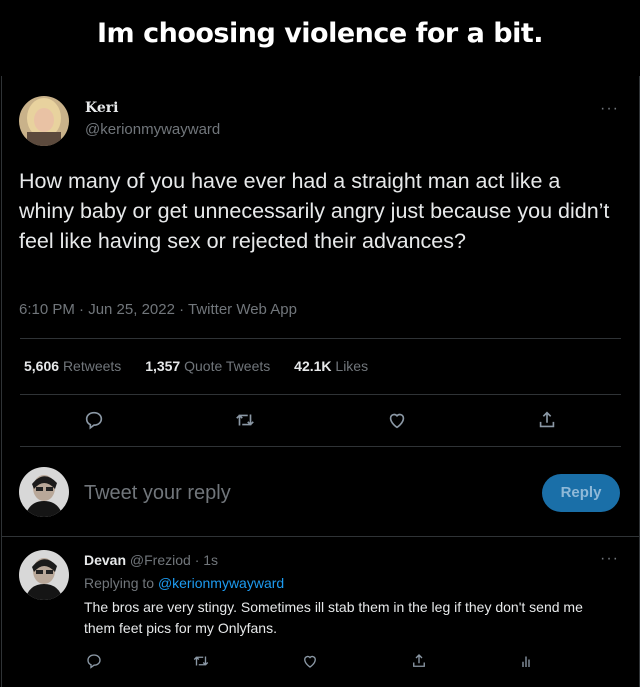  What do you see at coordinates (221, 583) in the screenshot?
I see `replying-to-handle: @kerionmywayward` at bounding box center [221, 583].